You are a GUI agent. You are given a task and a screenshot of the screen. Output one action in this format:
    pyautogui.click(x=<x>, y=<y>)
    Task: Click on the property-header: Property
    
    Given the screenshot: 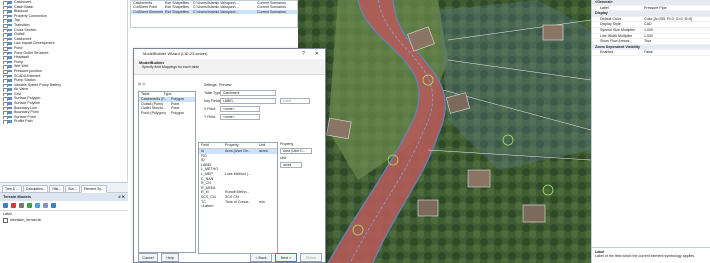 What is the action you would take?
    pyautogui.click(x=287, y=144)
    